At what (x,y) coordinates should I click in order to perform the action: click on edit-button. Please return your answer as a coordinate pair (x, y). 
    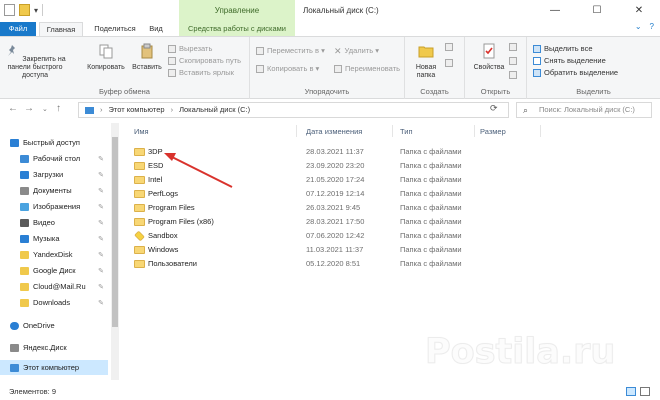
    Looking at the image, I should click on (513, 61).